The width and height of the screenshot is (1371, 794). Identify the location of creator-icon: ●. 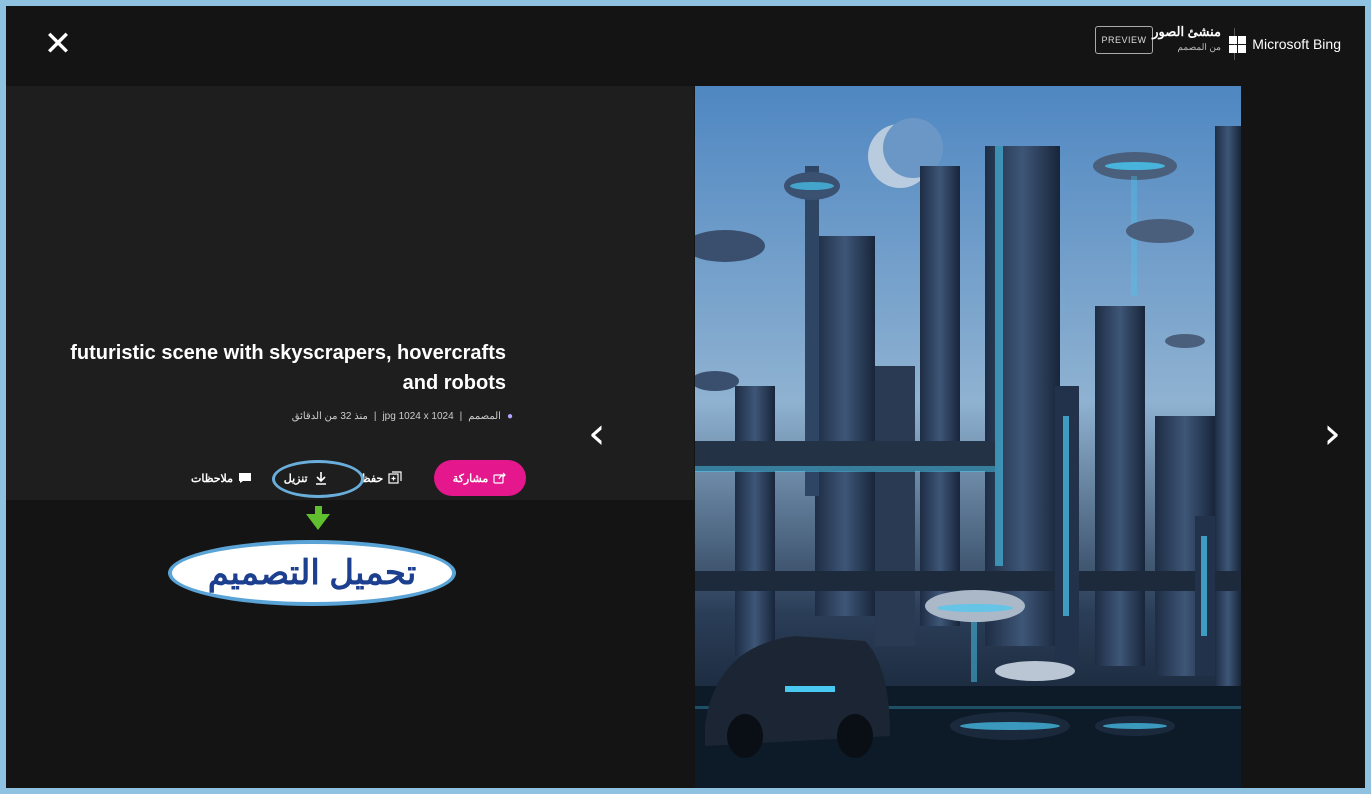
(509, 416).